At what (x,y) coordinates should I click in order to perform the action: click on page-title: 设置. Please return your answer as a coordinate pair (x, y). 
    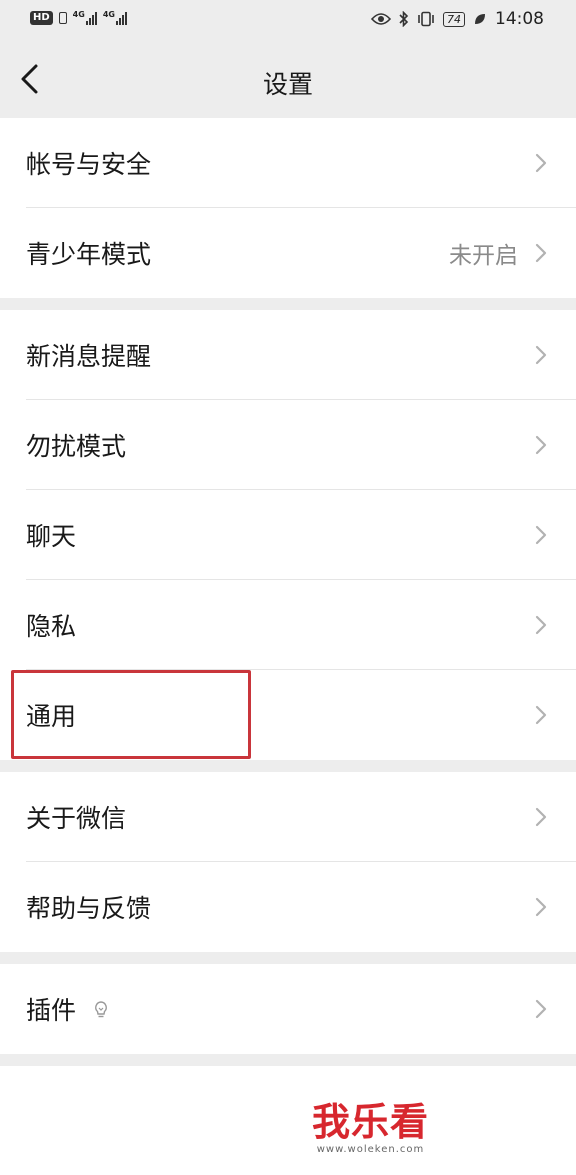
    Looking at the image, I should click on (287, 84).